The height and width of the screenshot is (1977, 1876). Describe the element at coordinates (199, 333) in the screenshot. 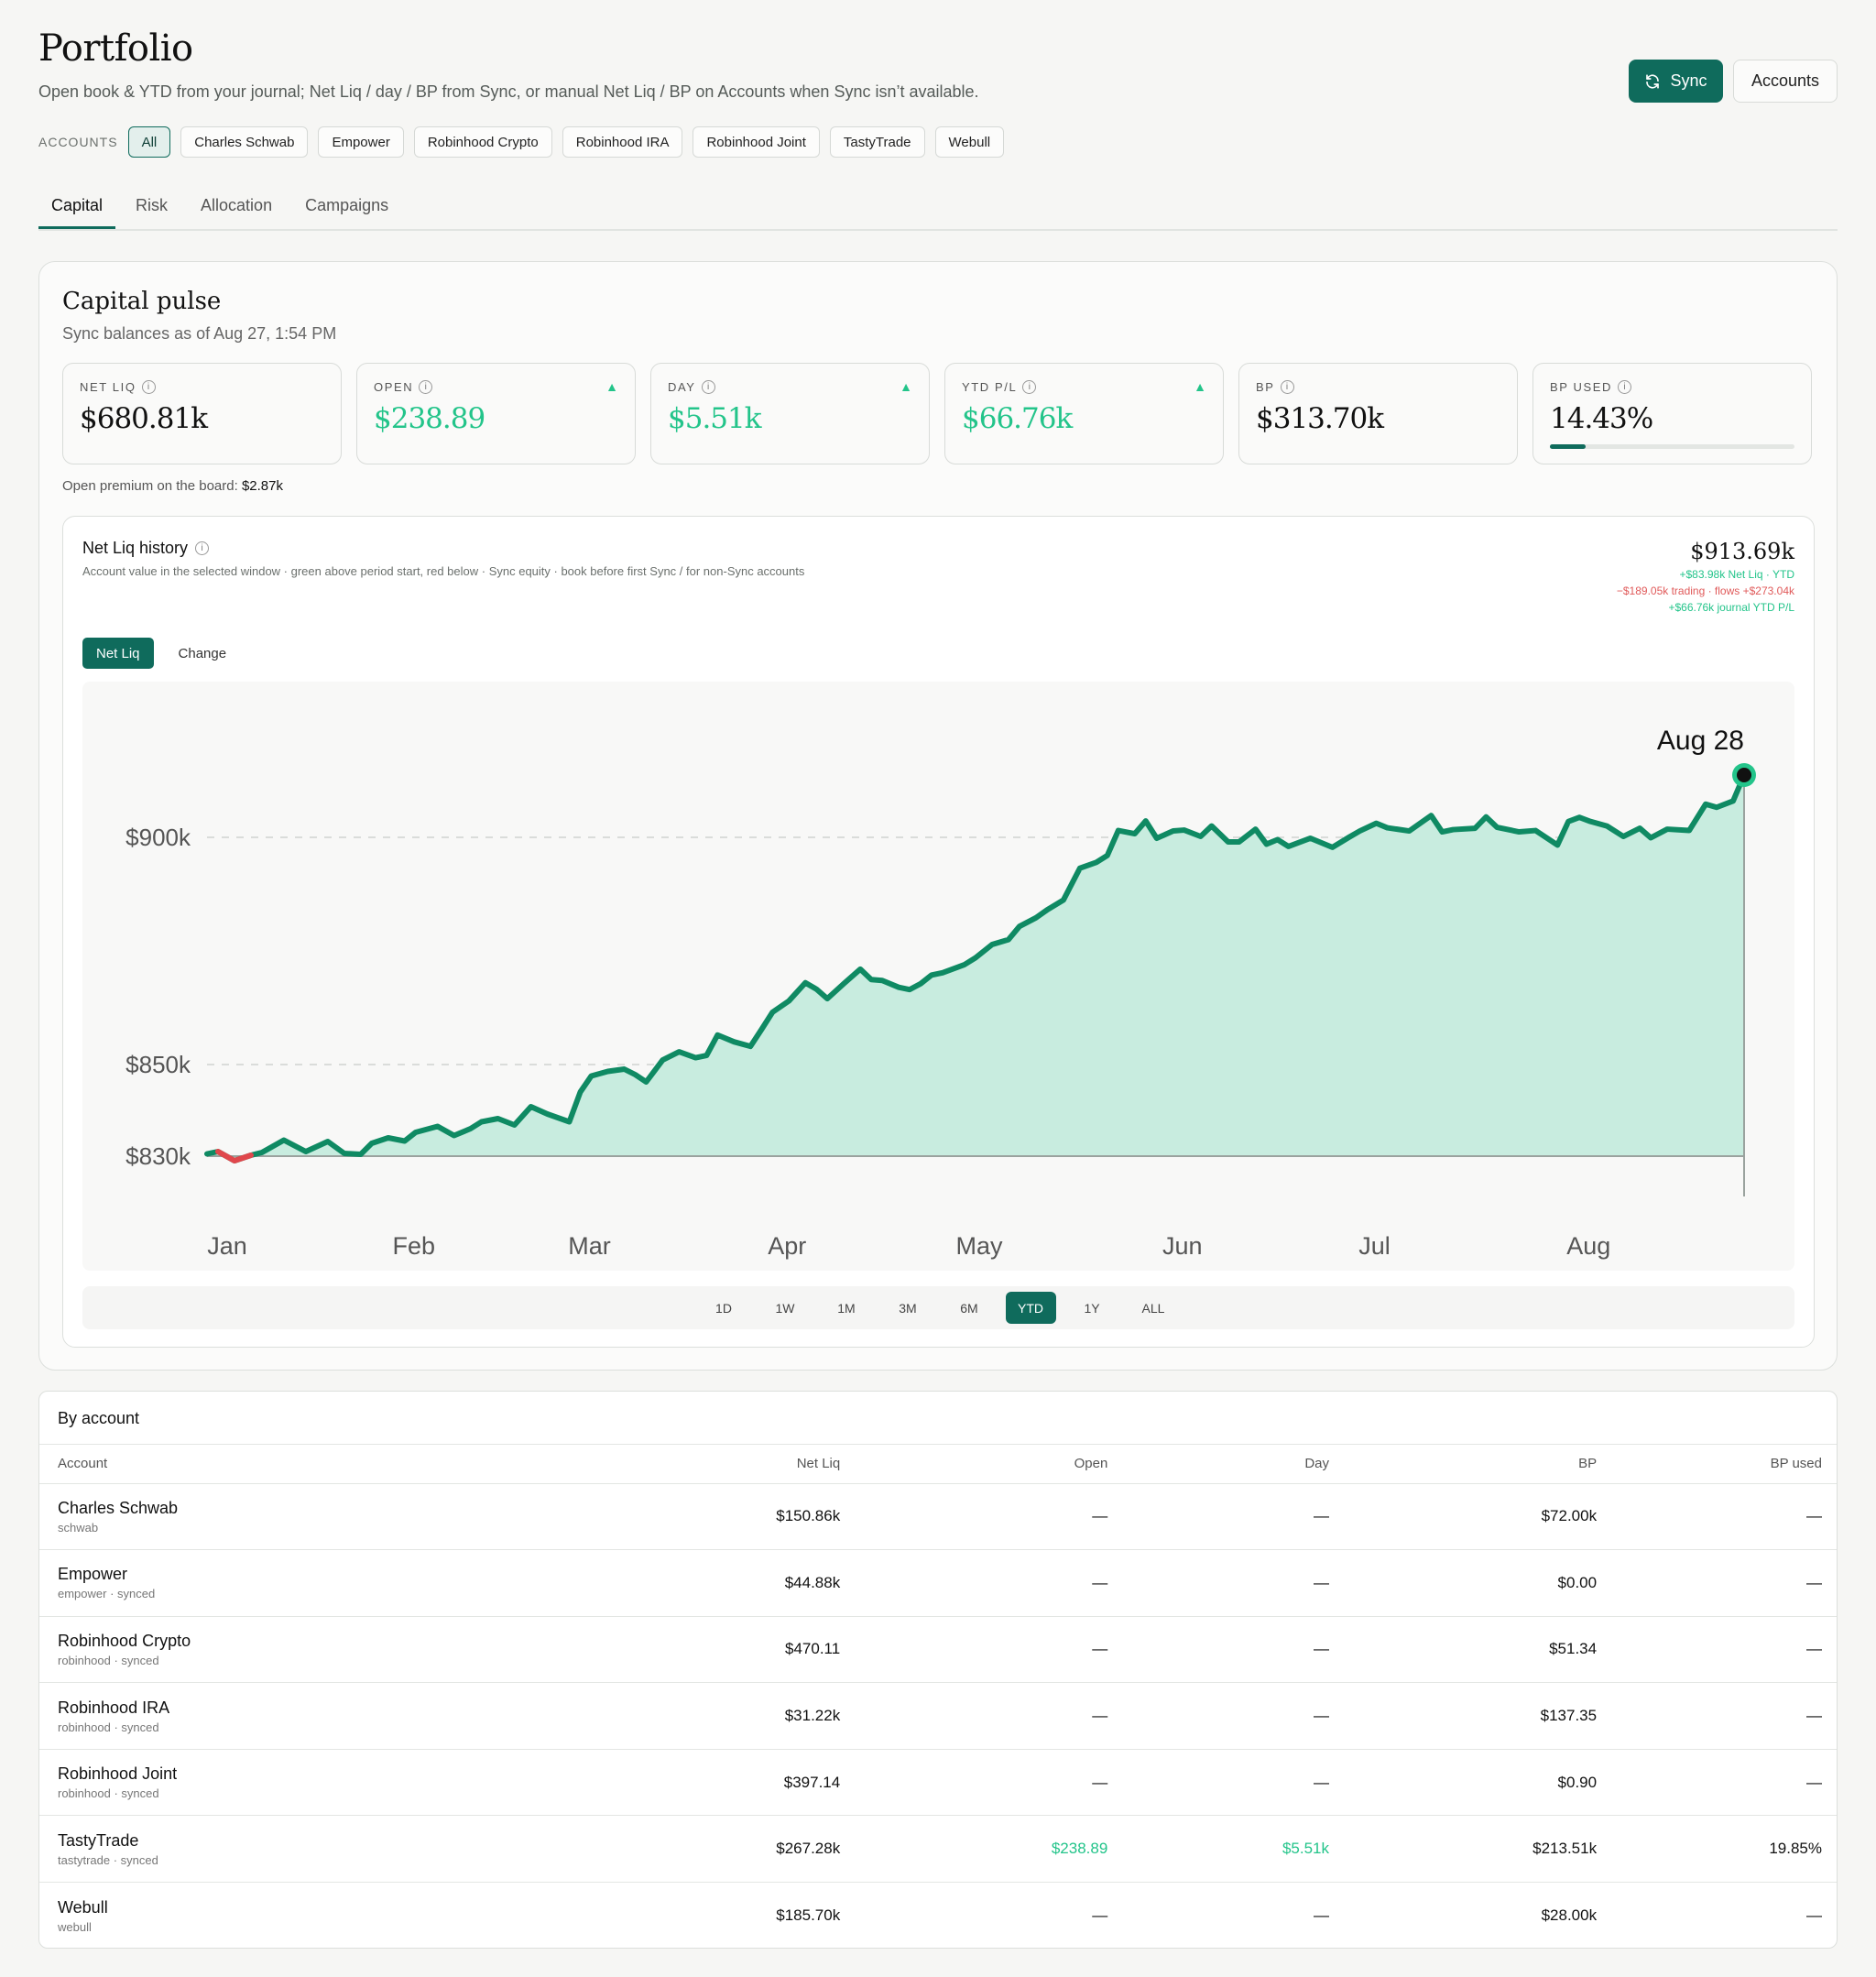

I see `capital-pulse-subtitle: Sync balances as of Aug 27, 1:54 PM` at that location.